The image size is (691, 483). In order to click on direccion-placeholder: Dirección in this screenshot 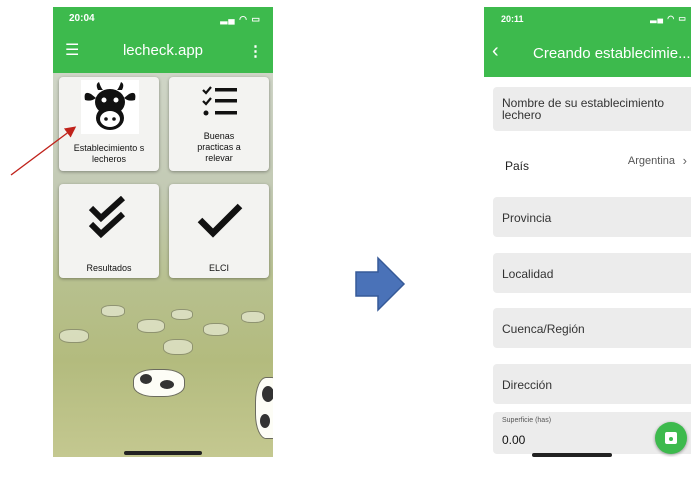, I will do `click(527, 385)`.